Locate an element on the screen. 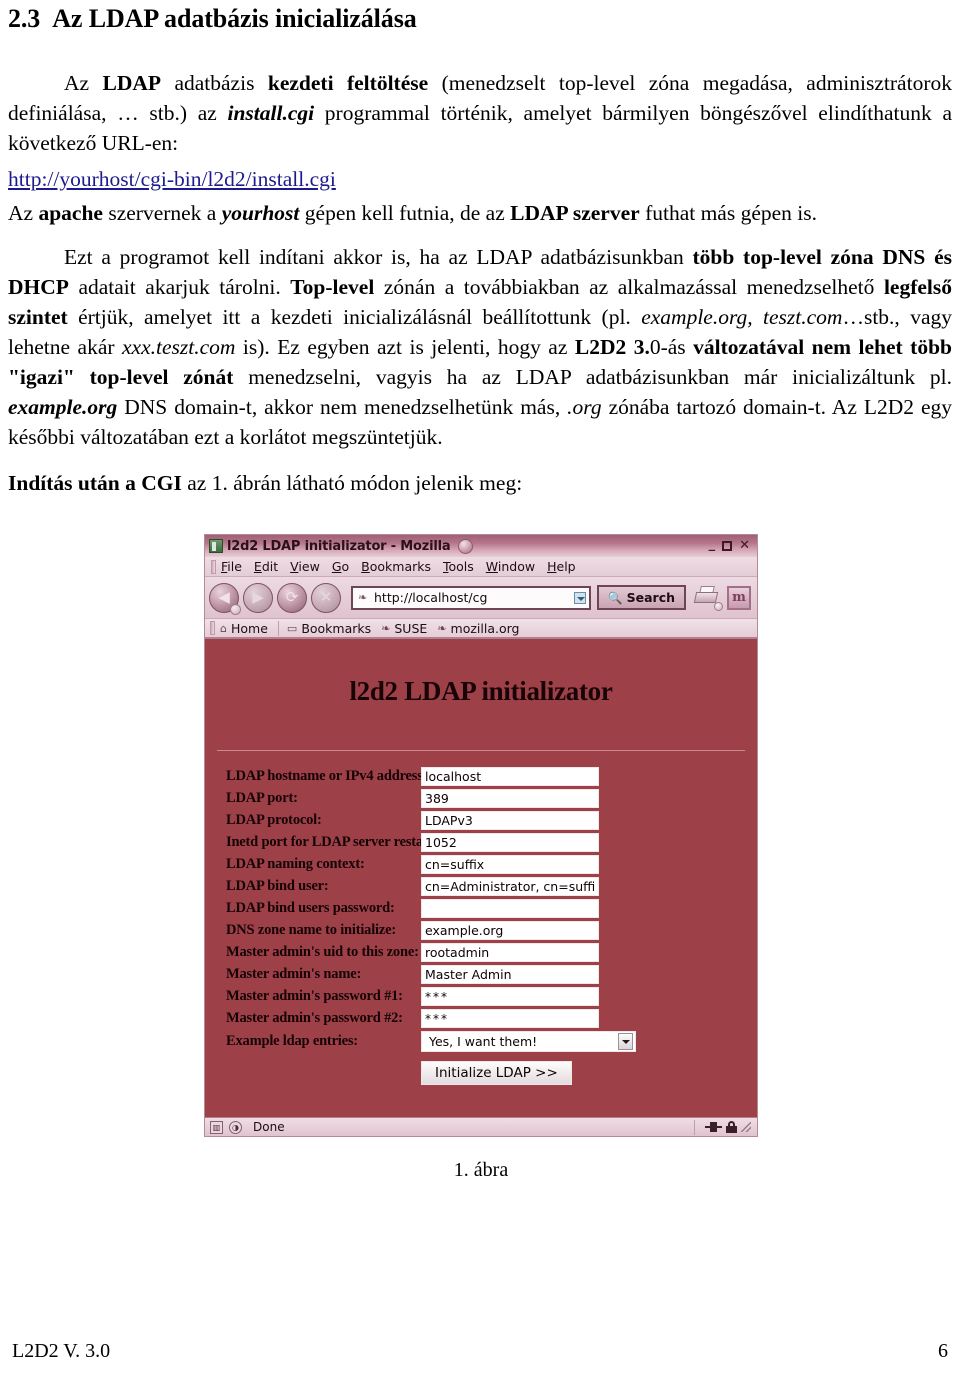  stop-icon: ✕ is located at coordinates (326, 597).